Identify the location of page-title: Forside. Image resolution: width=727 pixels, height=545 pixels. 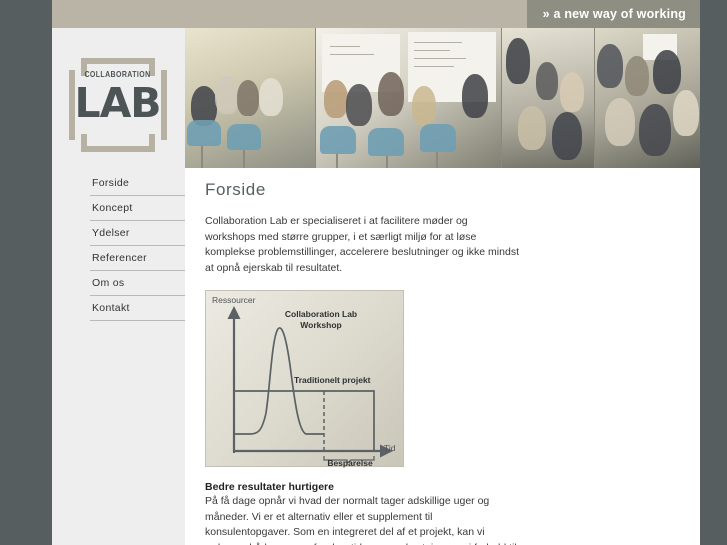
(235, 189).